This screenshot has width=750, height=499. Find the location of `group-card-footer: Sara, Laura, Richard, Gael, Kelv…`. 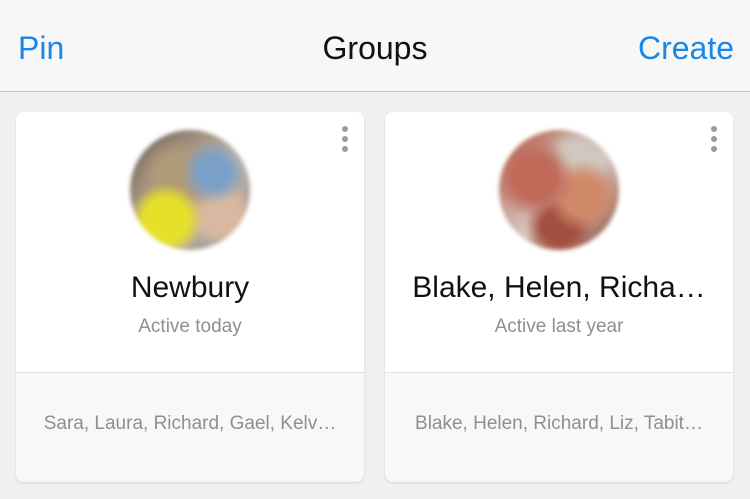

group-card-footer: Sara, Laura, Richard, Gael, Kelv… is located at coordinates (190, 427).